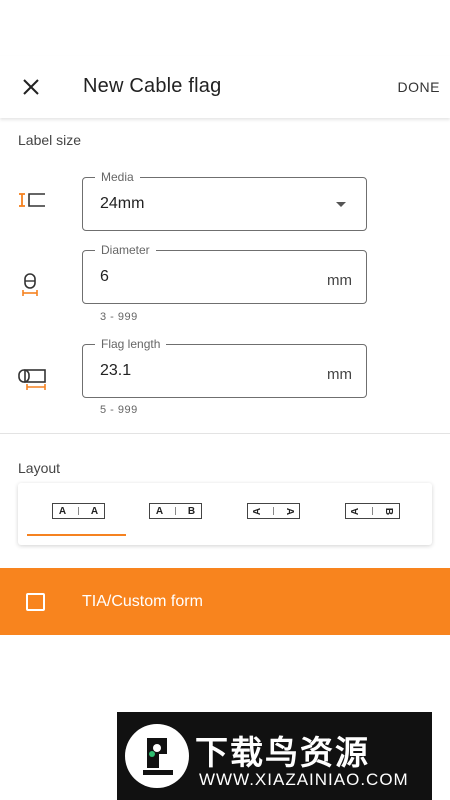  Describe the element at coordinates (225, 87) in the screenshot. I see `app-bar: New Cable flag DONE` at that location.